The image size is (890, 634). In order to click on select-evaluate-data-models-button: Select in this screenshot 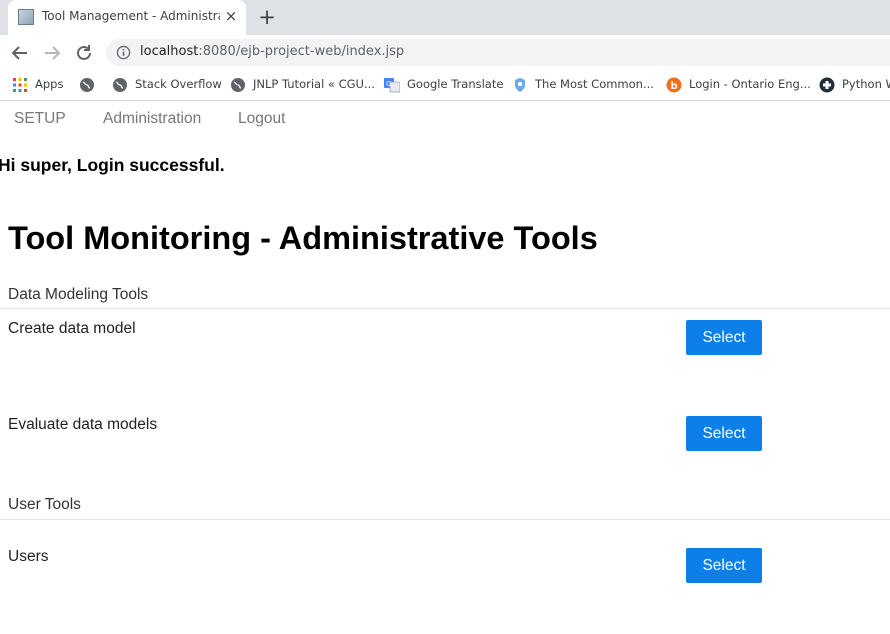, I will do `click(724, 433)`.